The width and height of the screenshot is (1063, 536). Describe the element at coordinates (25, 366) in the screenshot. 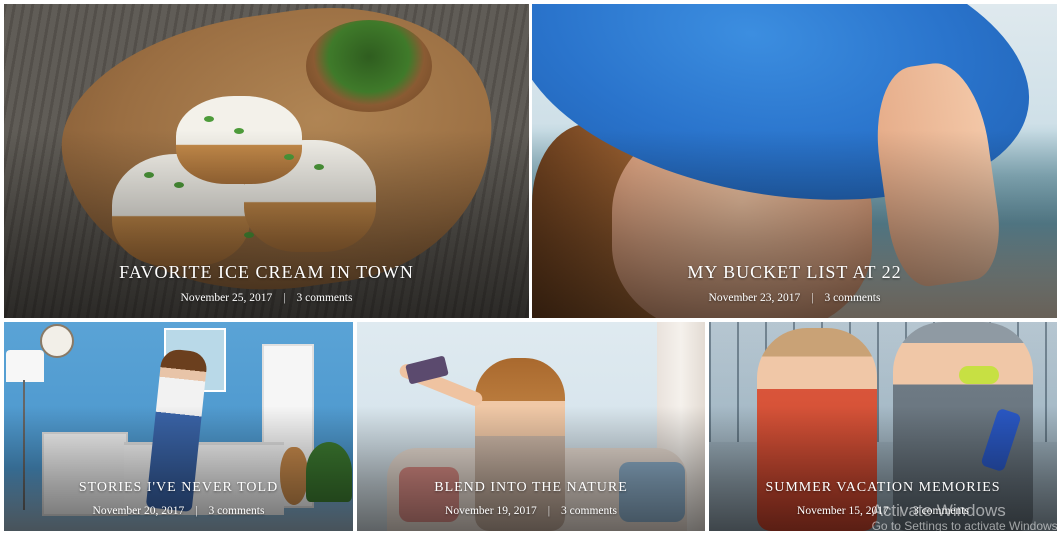

I see `floor-lamp` at that location.